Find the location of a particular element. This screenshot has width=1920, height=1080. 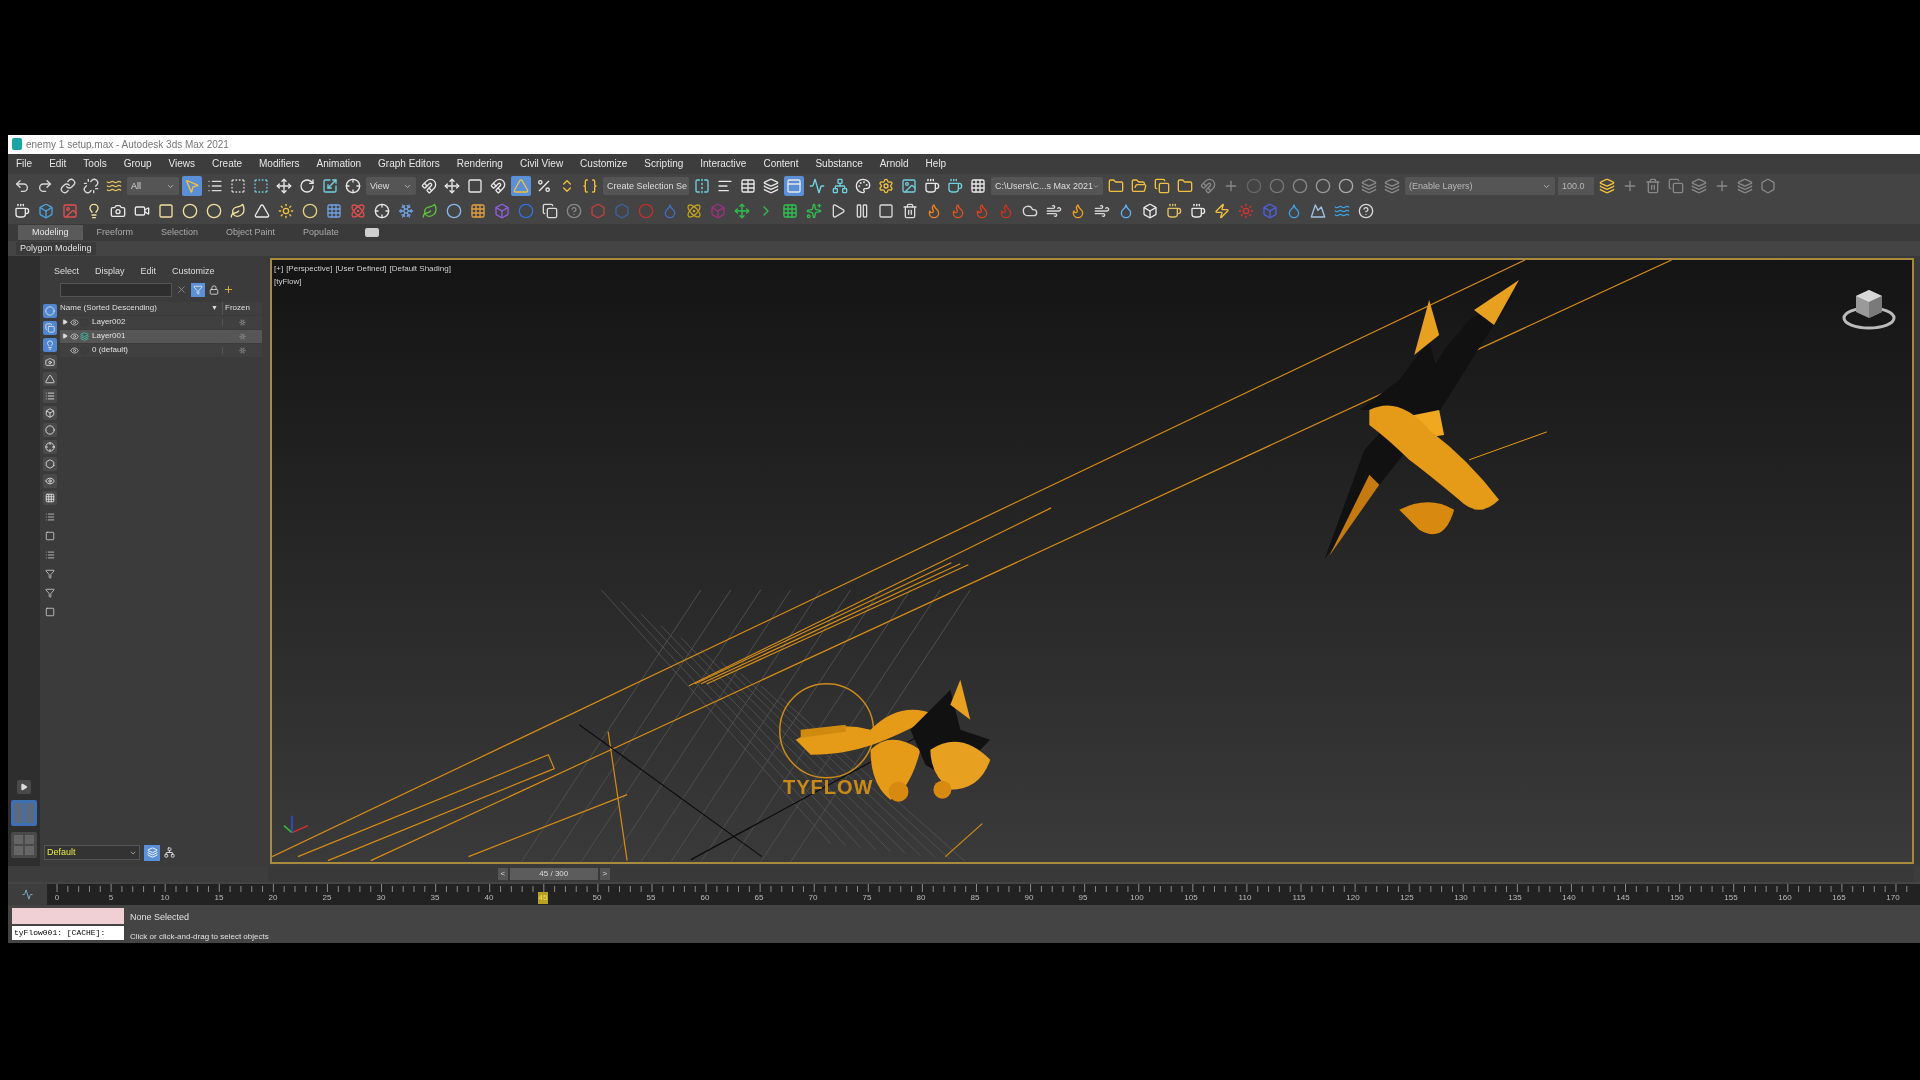

layer-dropdown: (Enable Layers) is located at coordinates (1480, 186).